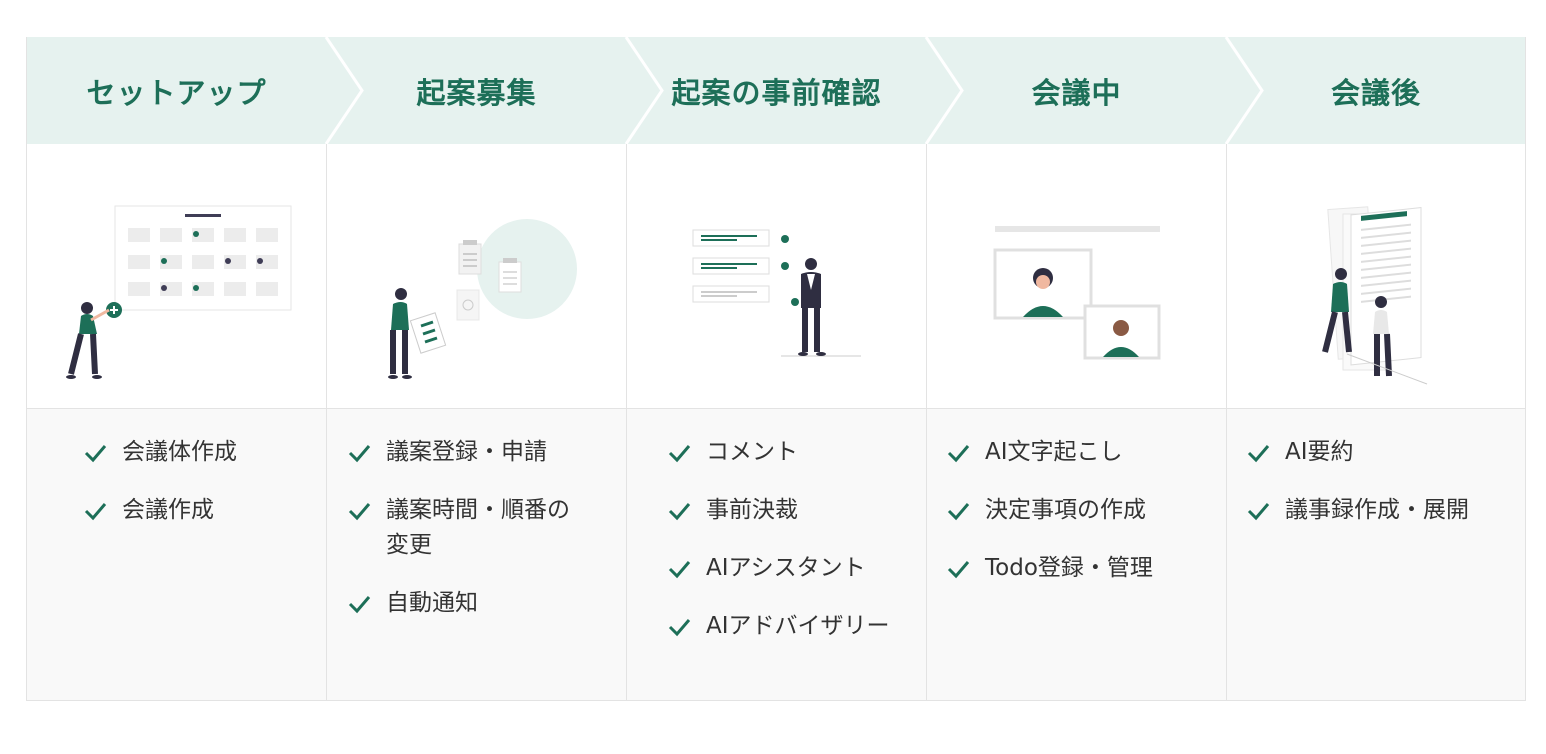 Image resolution: width=1546 pixels, height=754 pixels. I want to click on feature-list: AI文字起こし 決定事項の作成 Todo登録・管理, so click(1076, 555).